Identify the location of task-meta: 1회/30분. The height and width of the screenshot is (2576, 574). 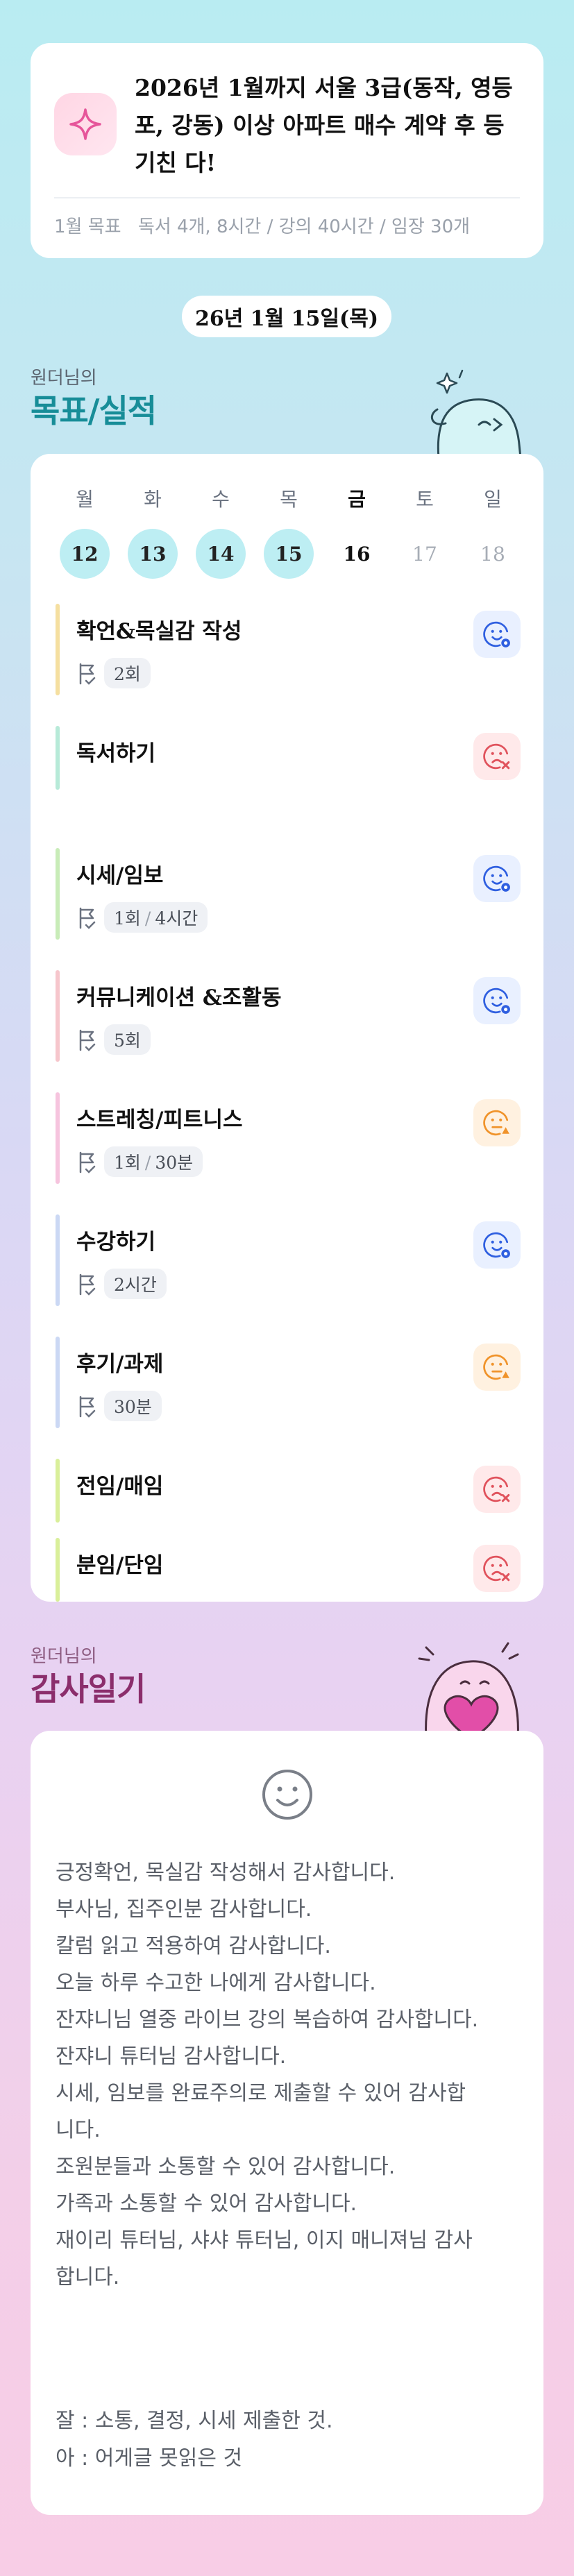
(139, 1161).